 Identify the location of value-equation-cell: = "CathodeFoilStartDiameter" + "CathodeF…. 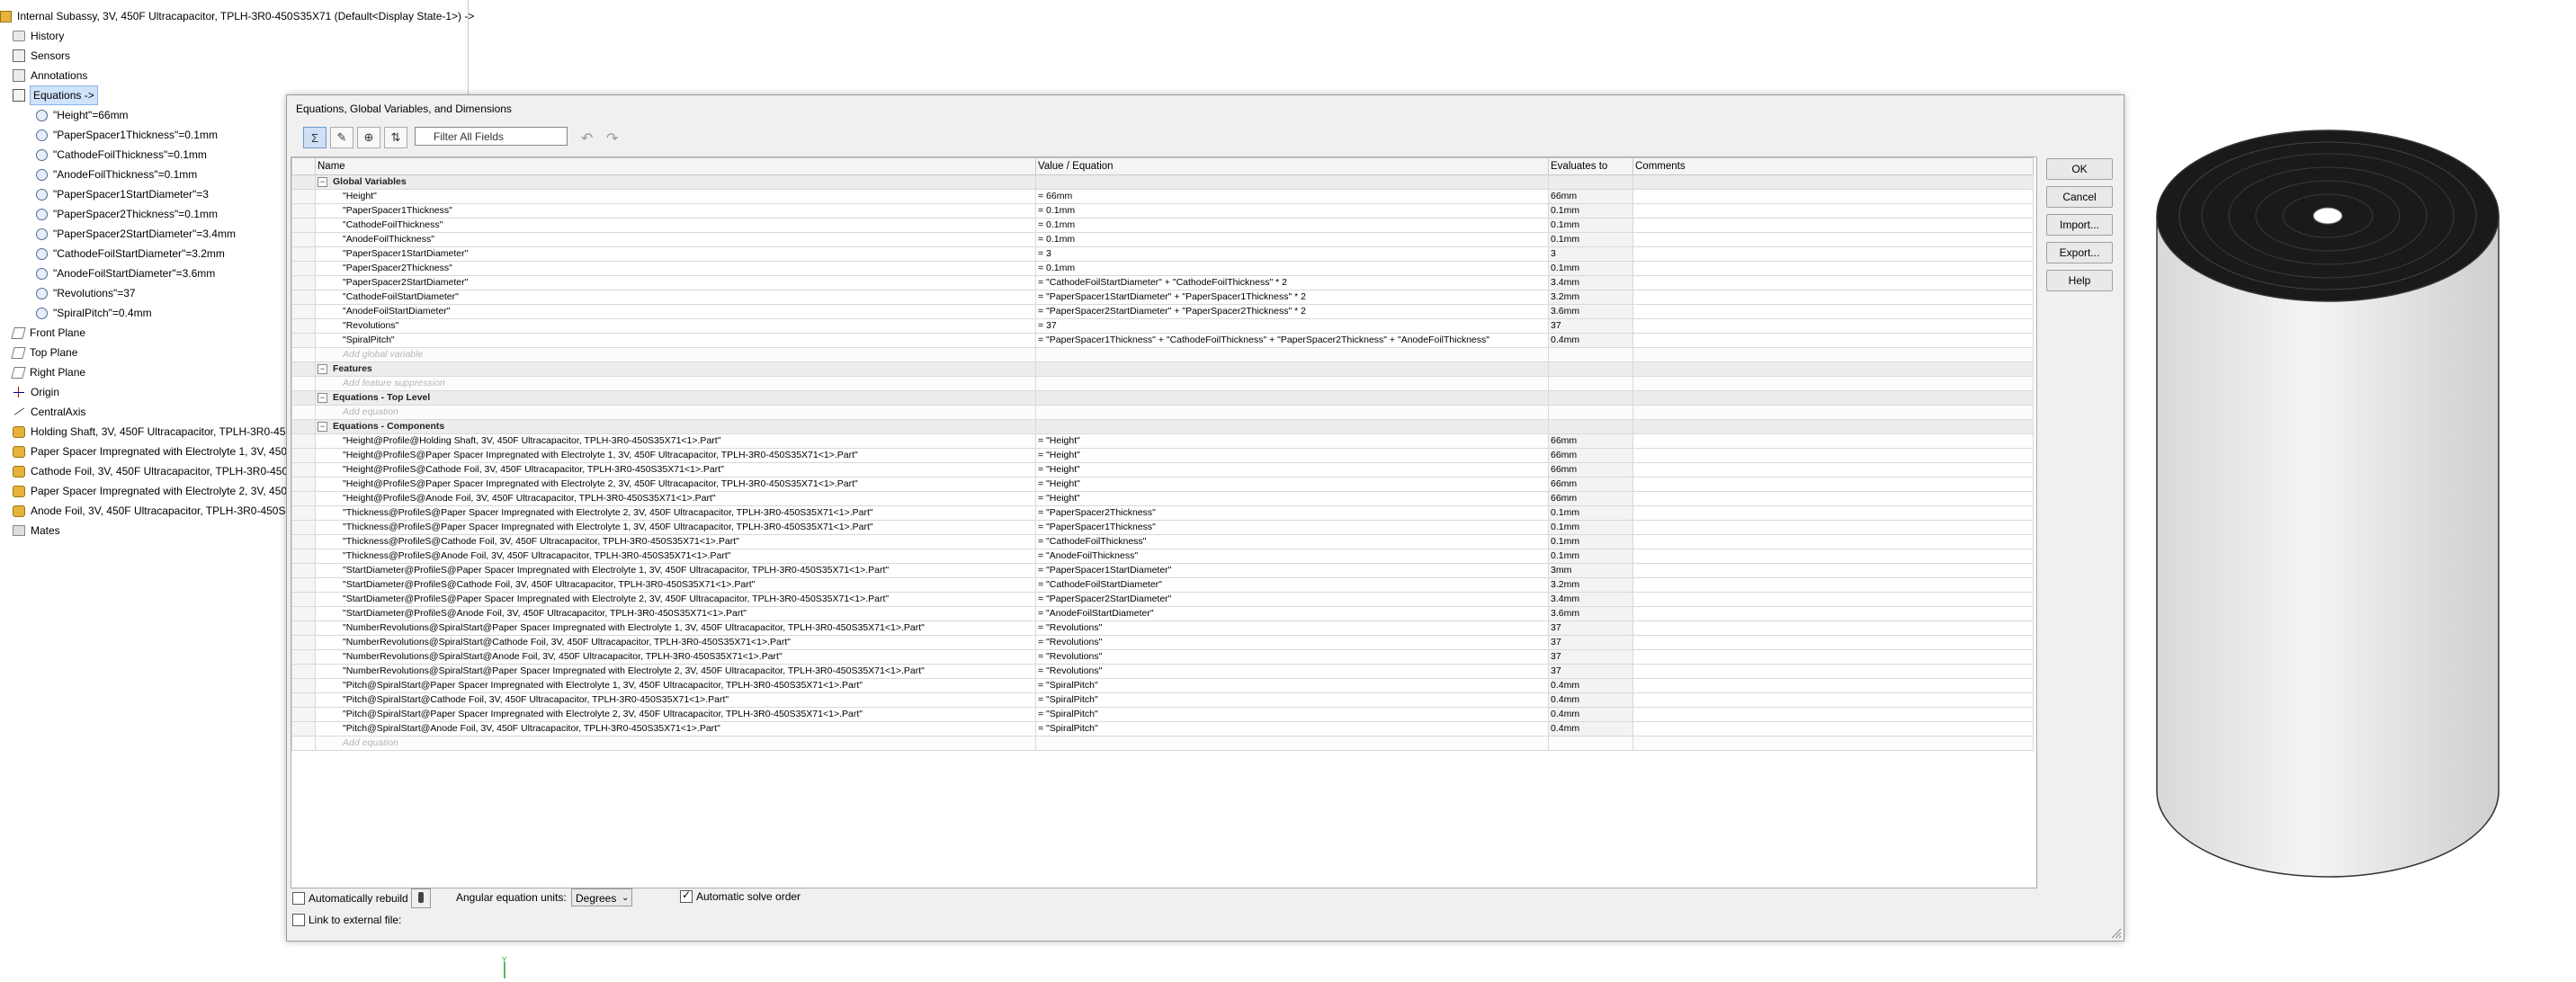
(1292, 282).